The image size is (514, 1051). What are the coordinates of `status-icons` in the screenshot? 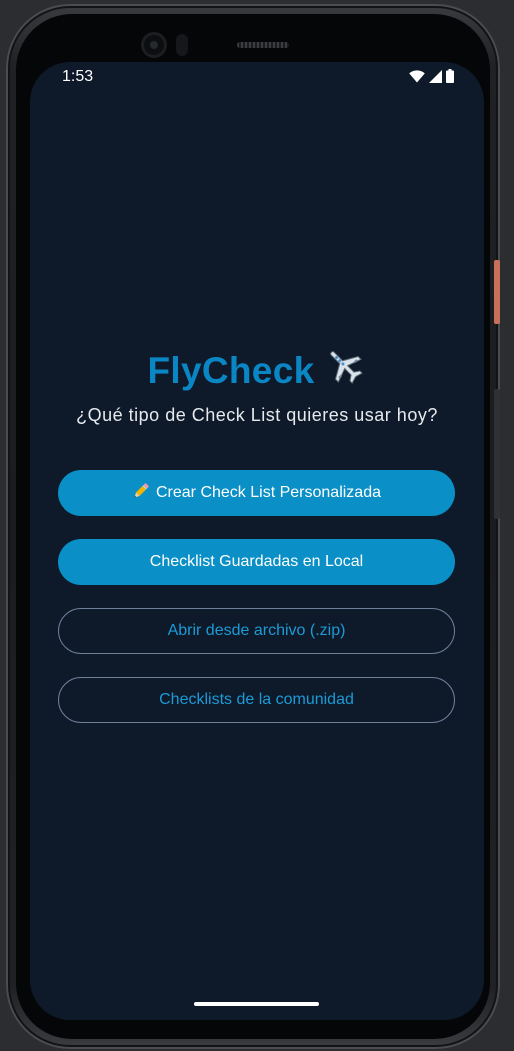 It's located at (431, 76).